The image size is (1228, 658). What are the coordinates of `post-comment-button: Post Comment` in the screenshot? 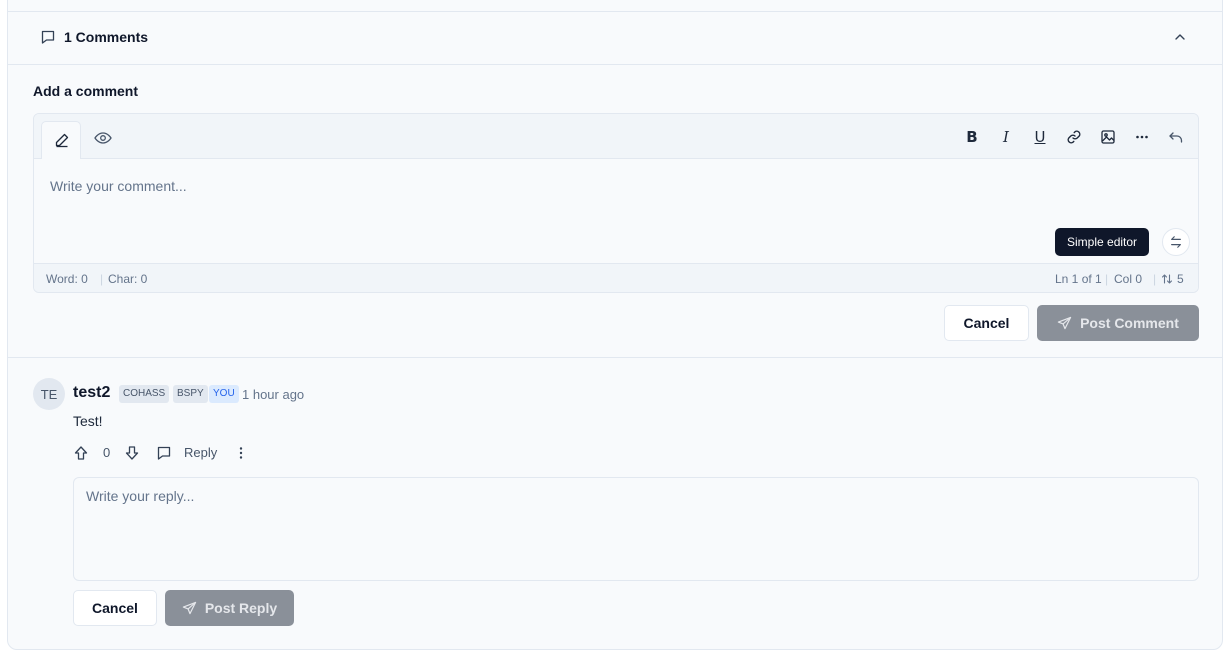 It's located at (1118, 323).